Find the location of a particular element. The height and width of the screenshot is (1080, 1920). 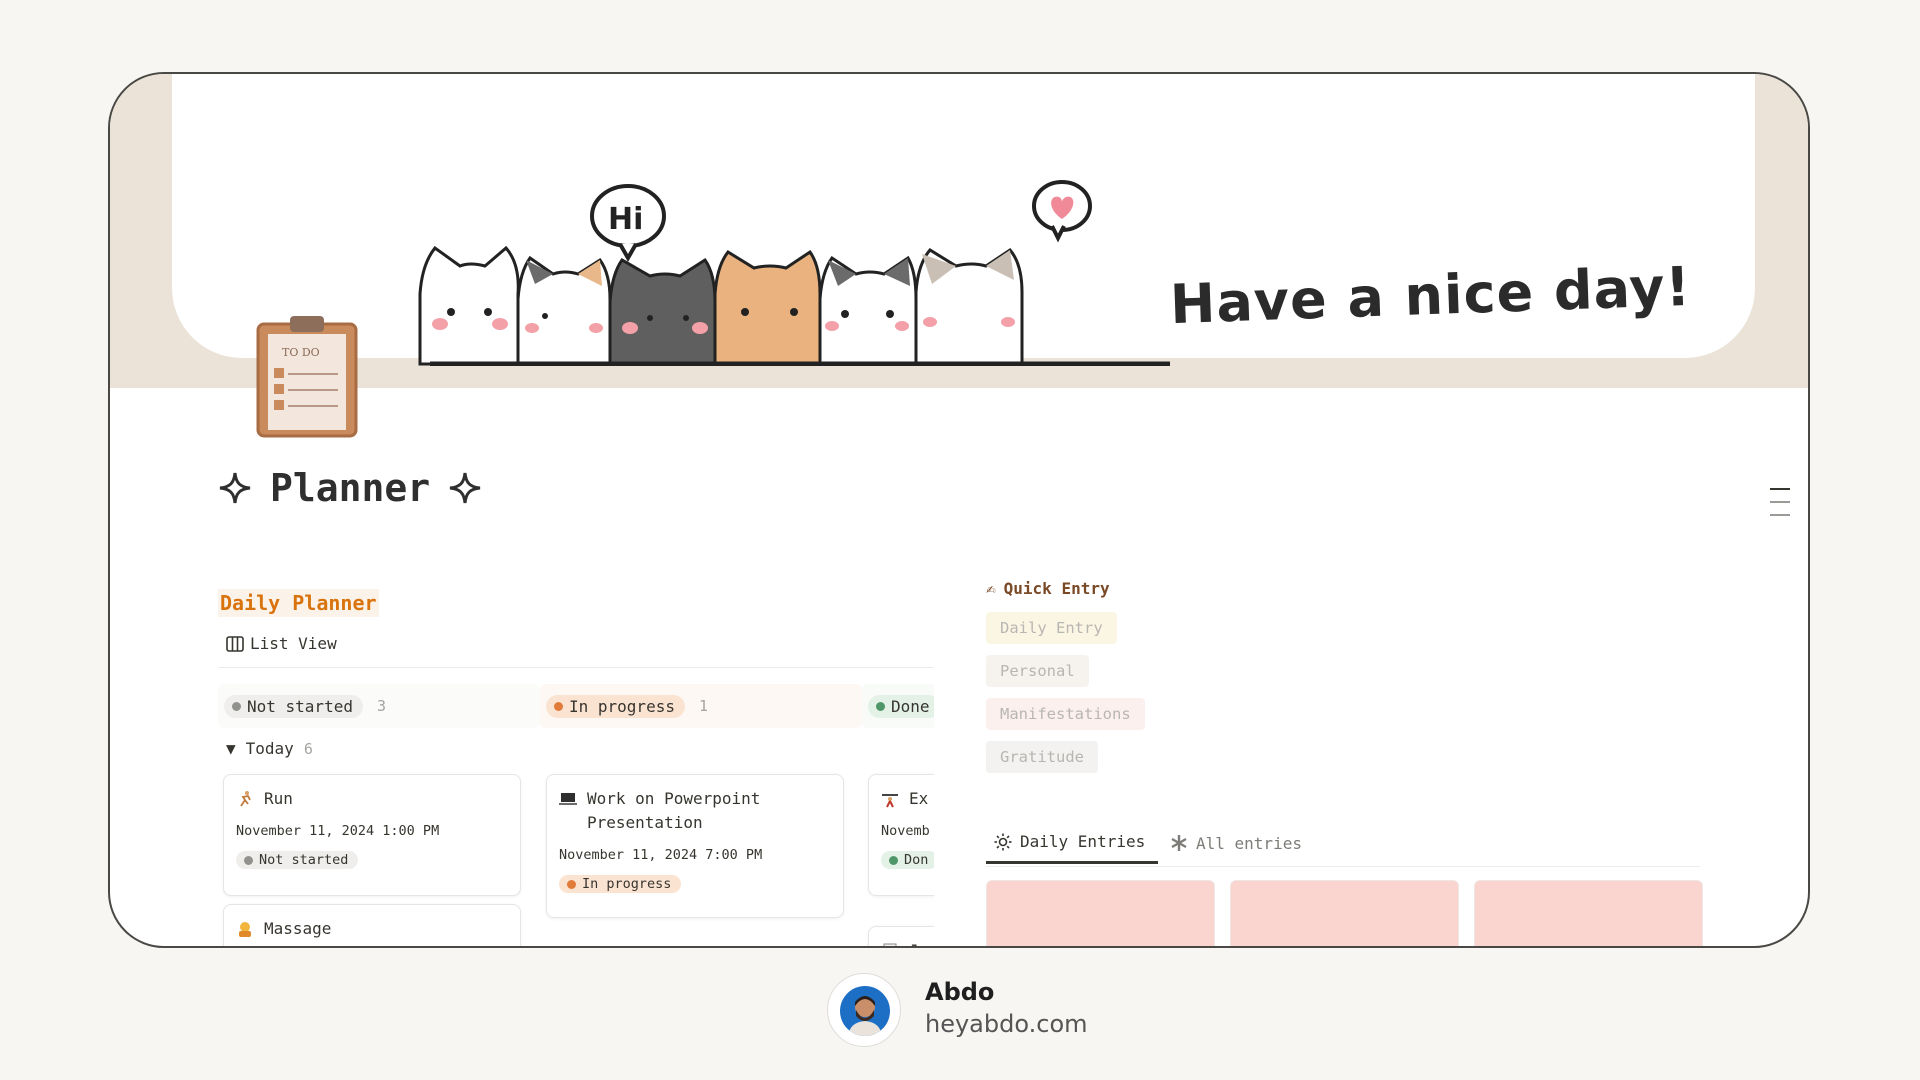

group-label: Today is located at coordinates (269, 748).